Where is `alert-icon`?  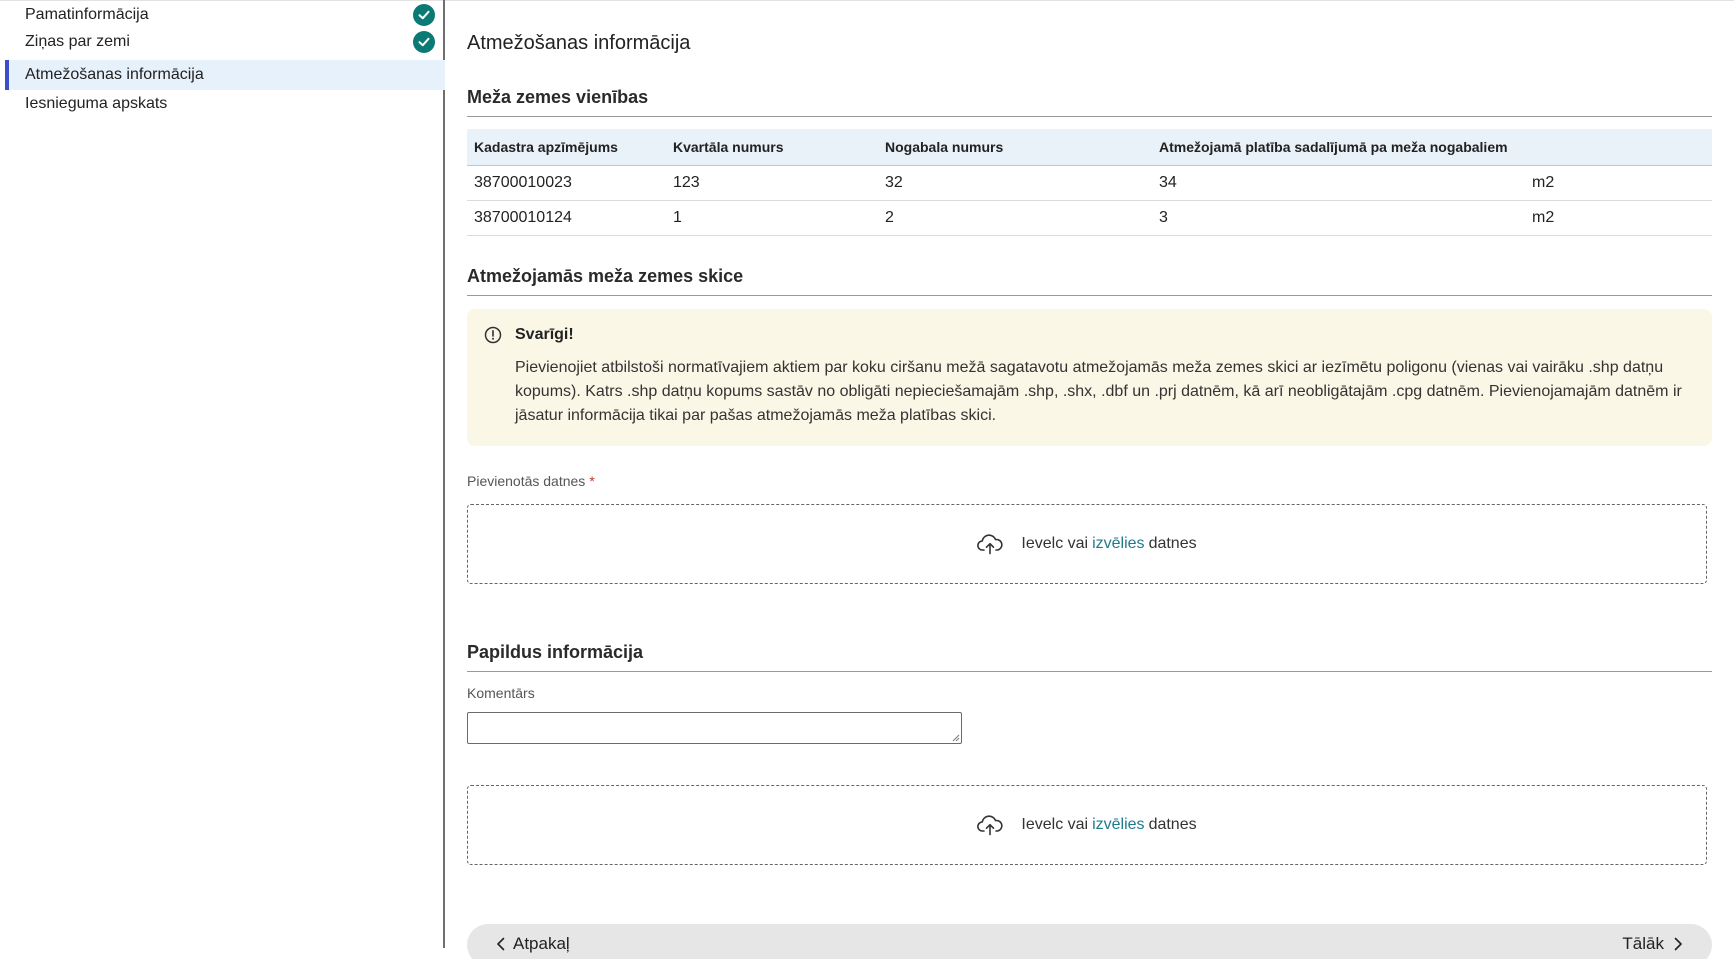
alert-icon is located at coordinates (493, 335).